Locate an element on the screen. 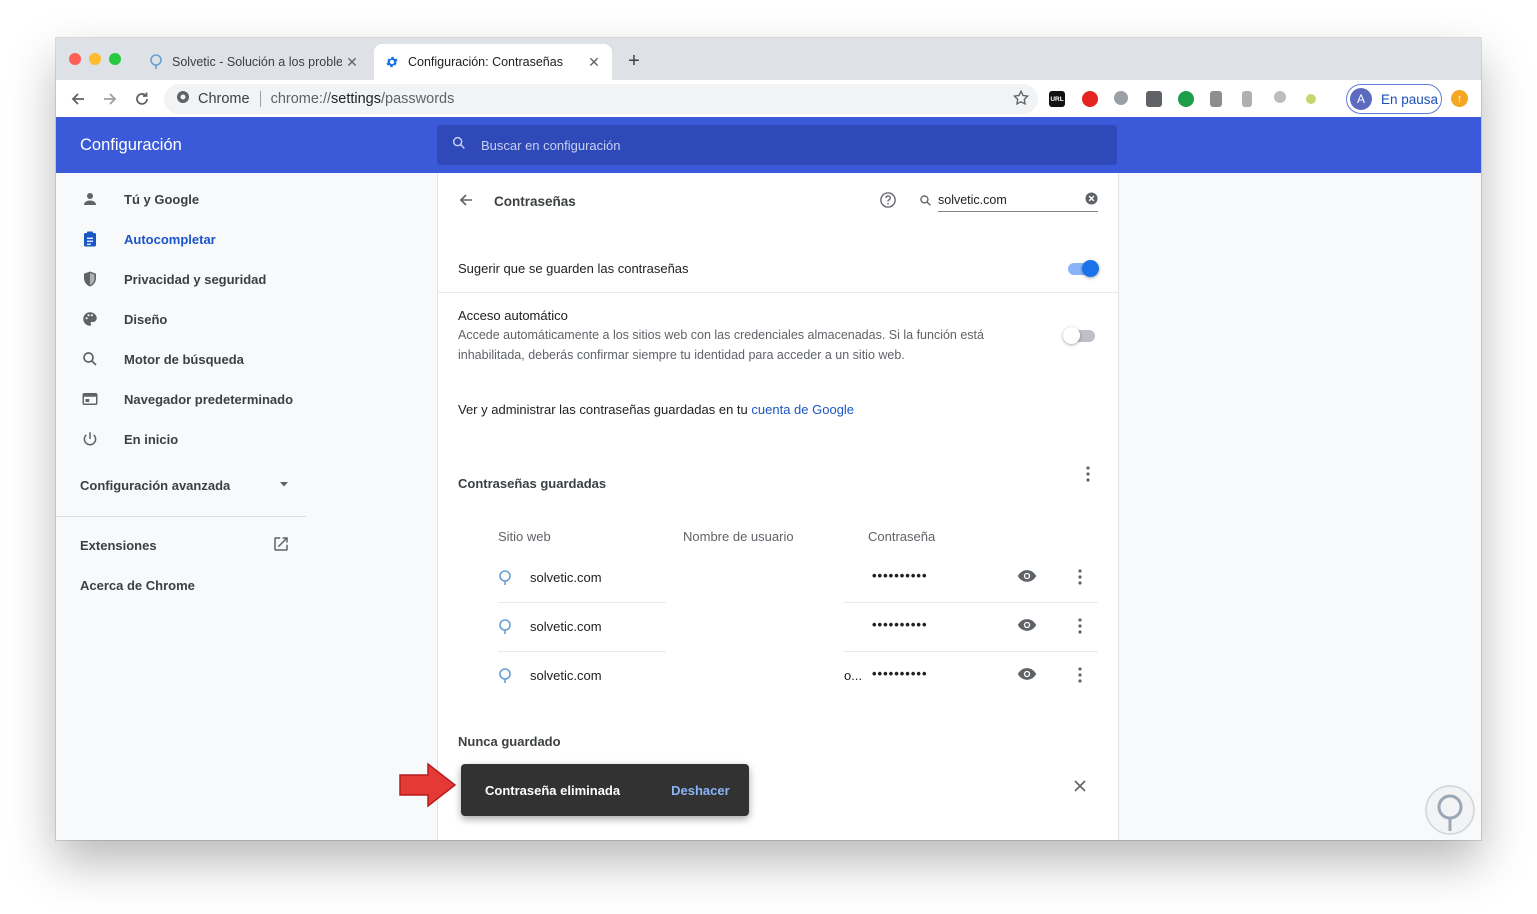 The height and width of the screenshot is (914, 1537). omnibox-separator is located at coordinates (260, 99).